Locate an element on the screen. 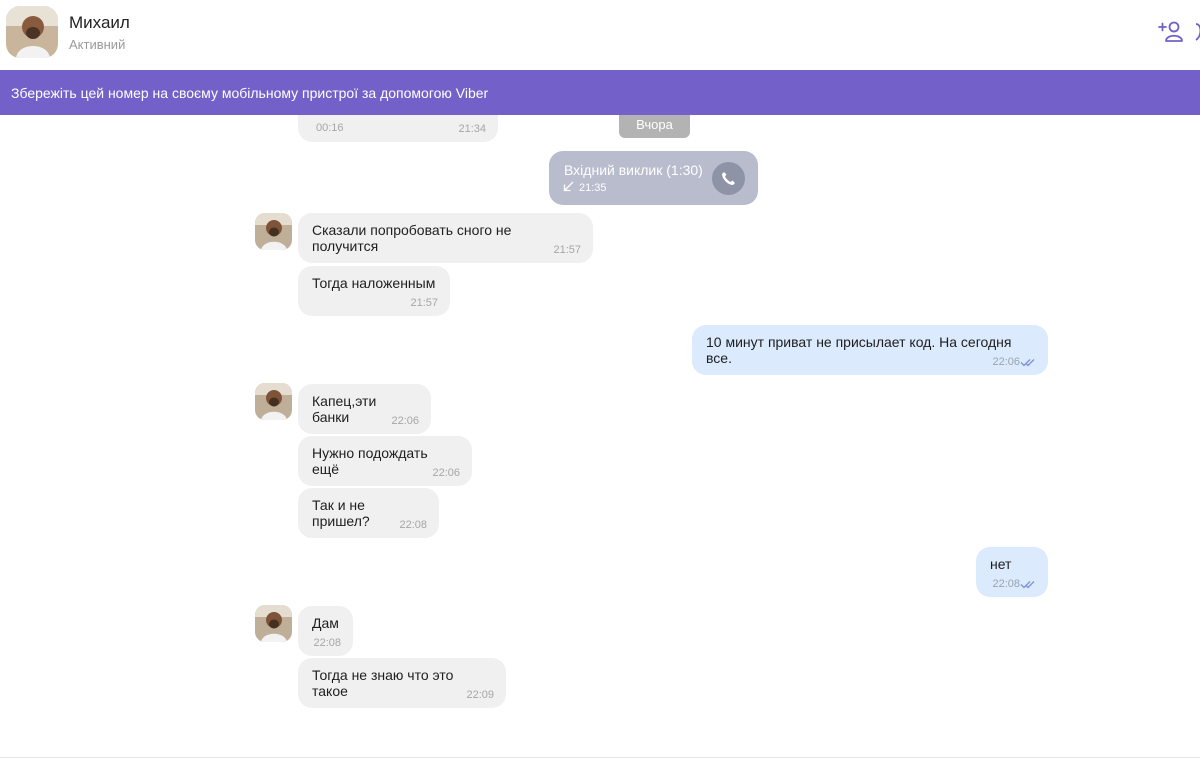  message-bubble: Нужно подождать ещё 22:06 is located at coordinates (385, 461).